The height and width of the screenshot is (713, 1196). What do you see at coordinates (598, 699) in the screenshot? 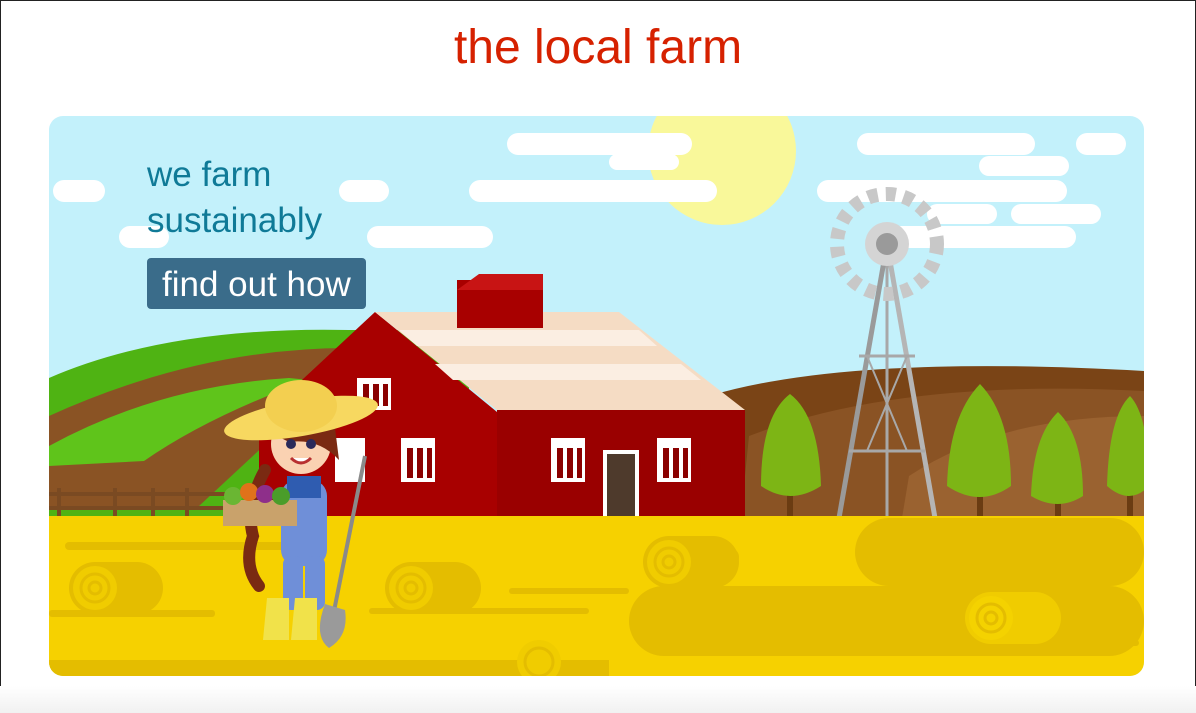
I see `page-bottom-shade` at bounding box center [598, 699].